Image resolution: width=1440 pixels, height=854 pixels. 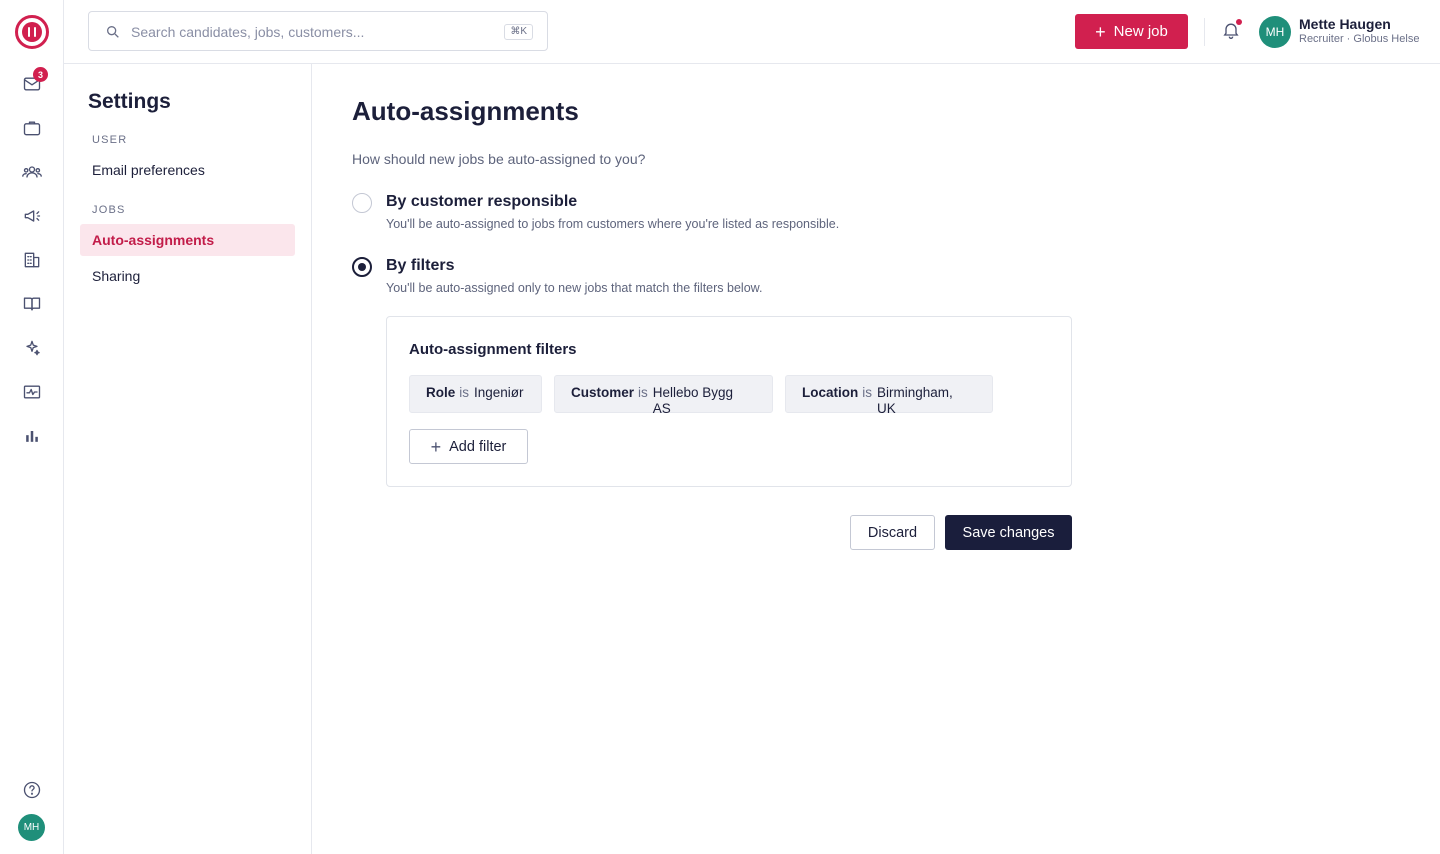 I want to click on filter-value: Ingeniør, so click(x=499, y=392).